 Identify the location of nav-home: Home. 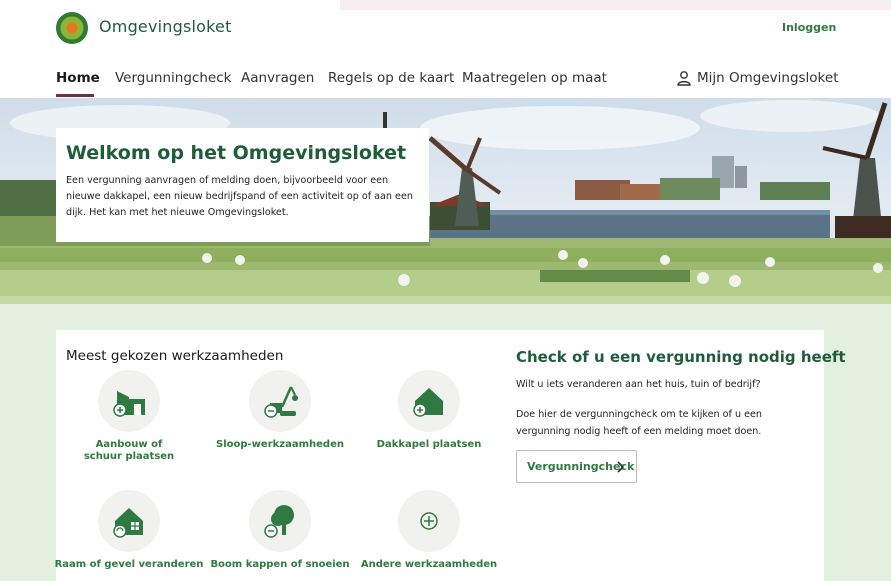
(78, 78).